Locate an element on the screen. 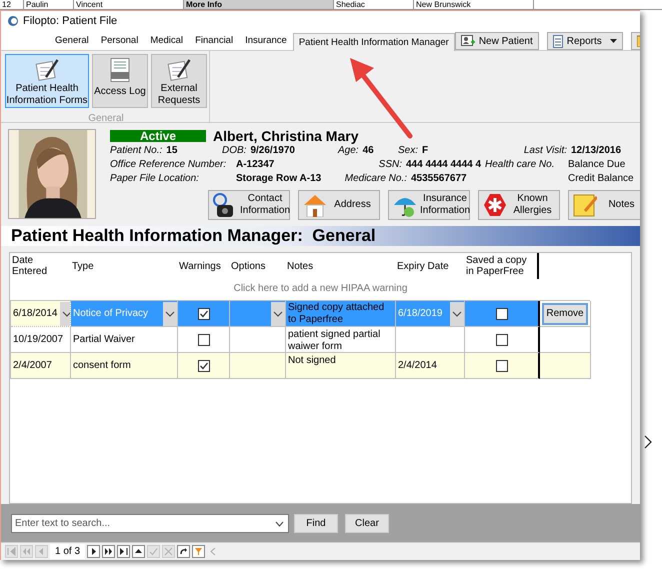 The height and width of the screenshot is (569, 662). field-label: Age: is located at coordinates (348, 151).